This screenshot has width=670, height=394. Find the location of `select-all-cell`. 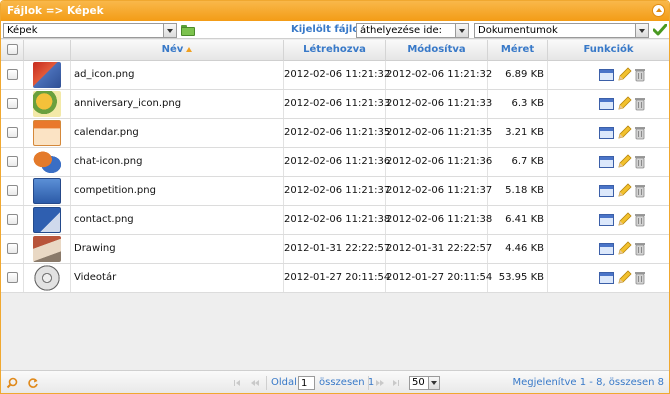

select-all-cell is located at coordinates (12, 50).